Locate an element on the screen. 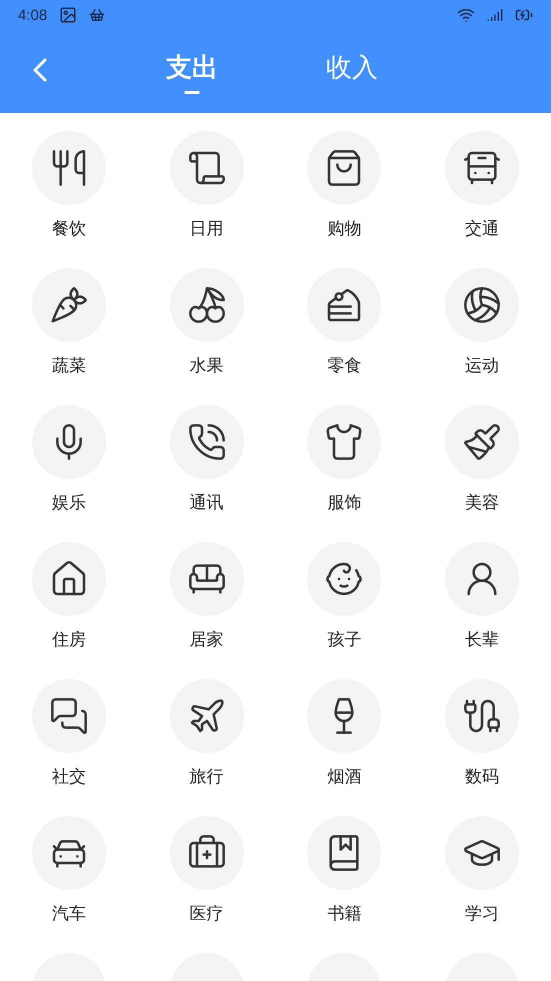 This screenshot has width=551, height=981. category-label: 娱乐 is located at coordinates (69, 503).